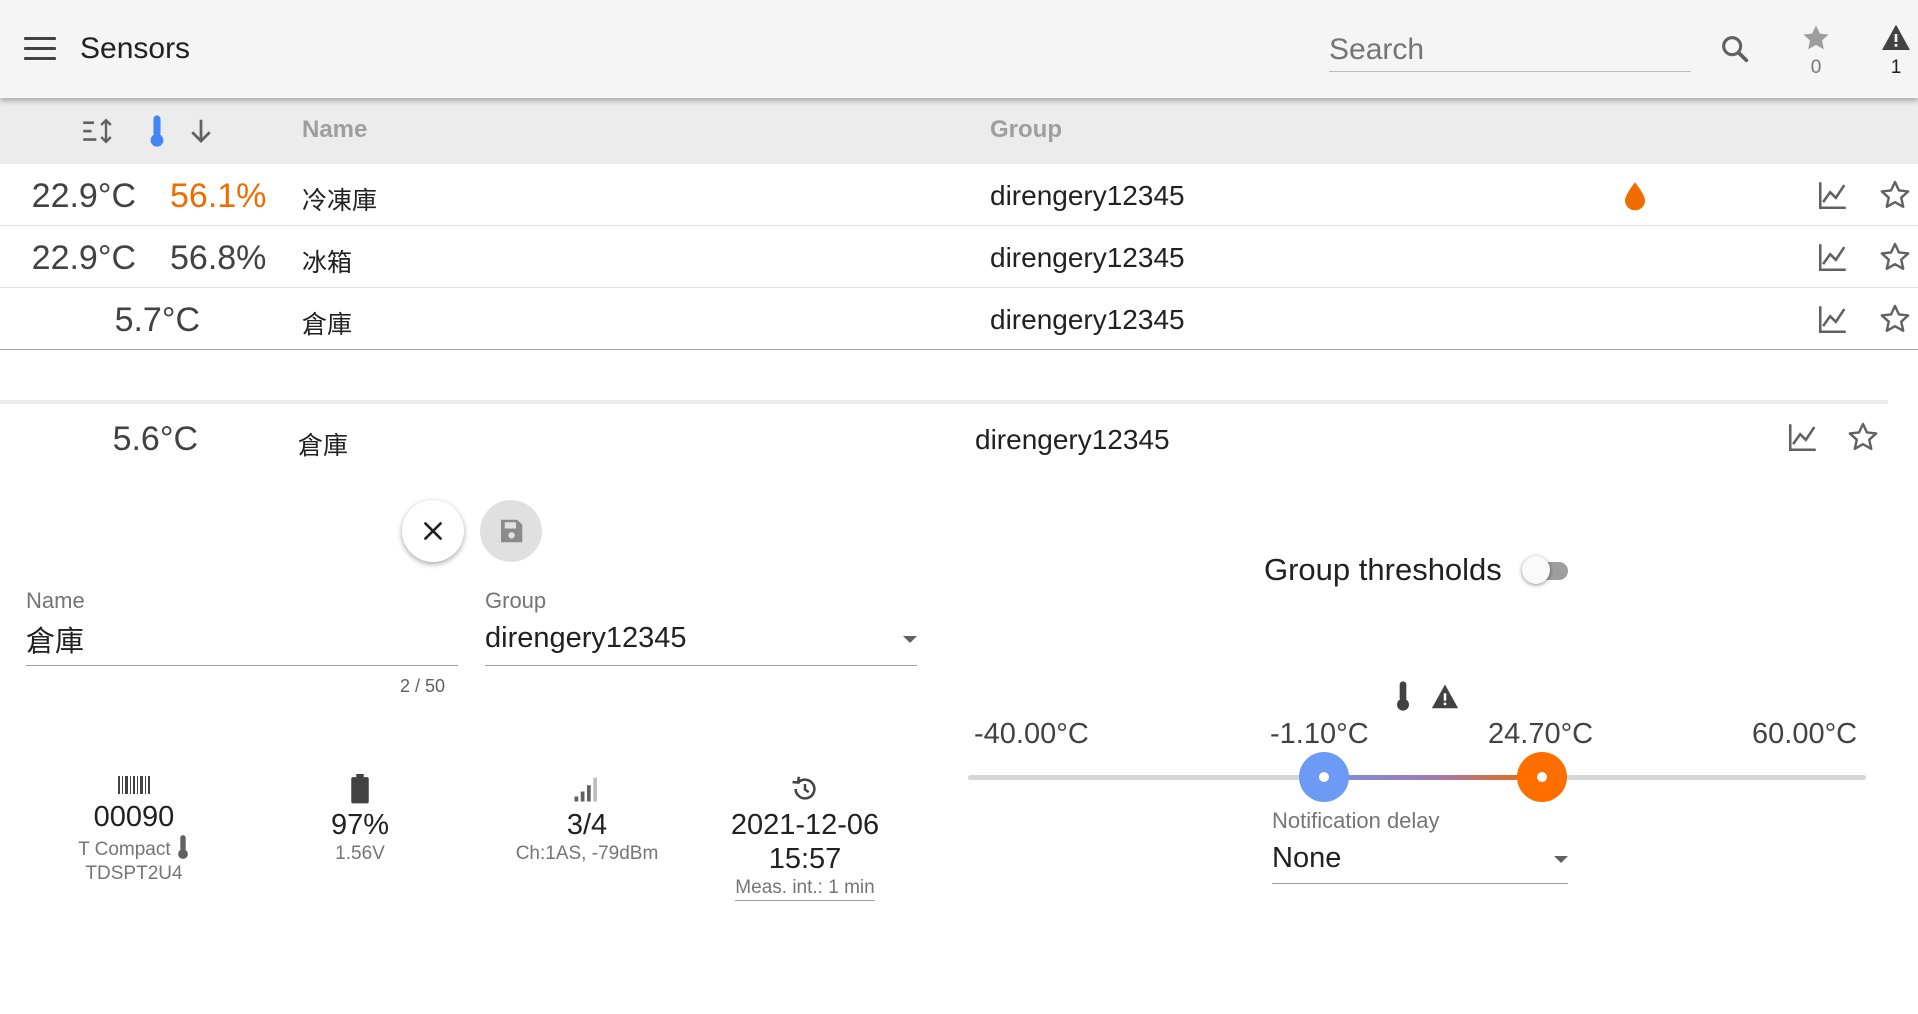 The height and width of the screenshot is (1014, 1918). Describe the element at coordinates (1420, 860) in the screenshot. I see `notification-delay-select: None` at that location.